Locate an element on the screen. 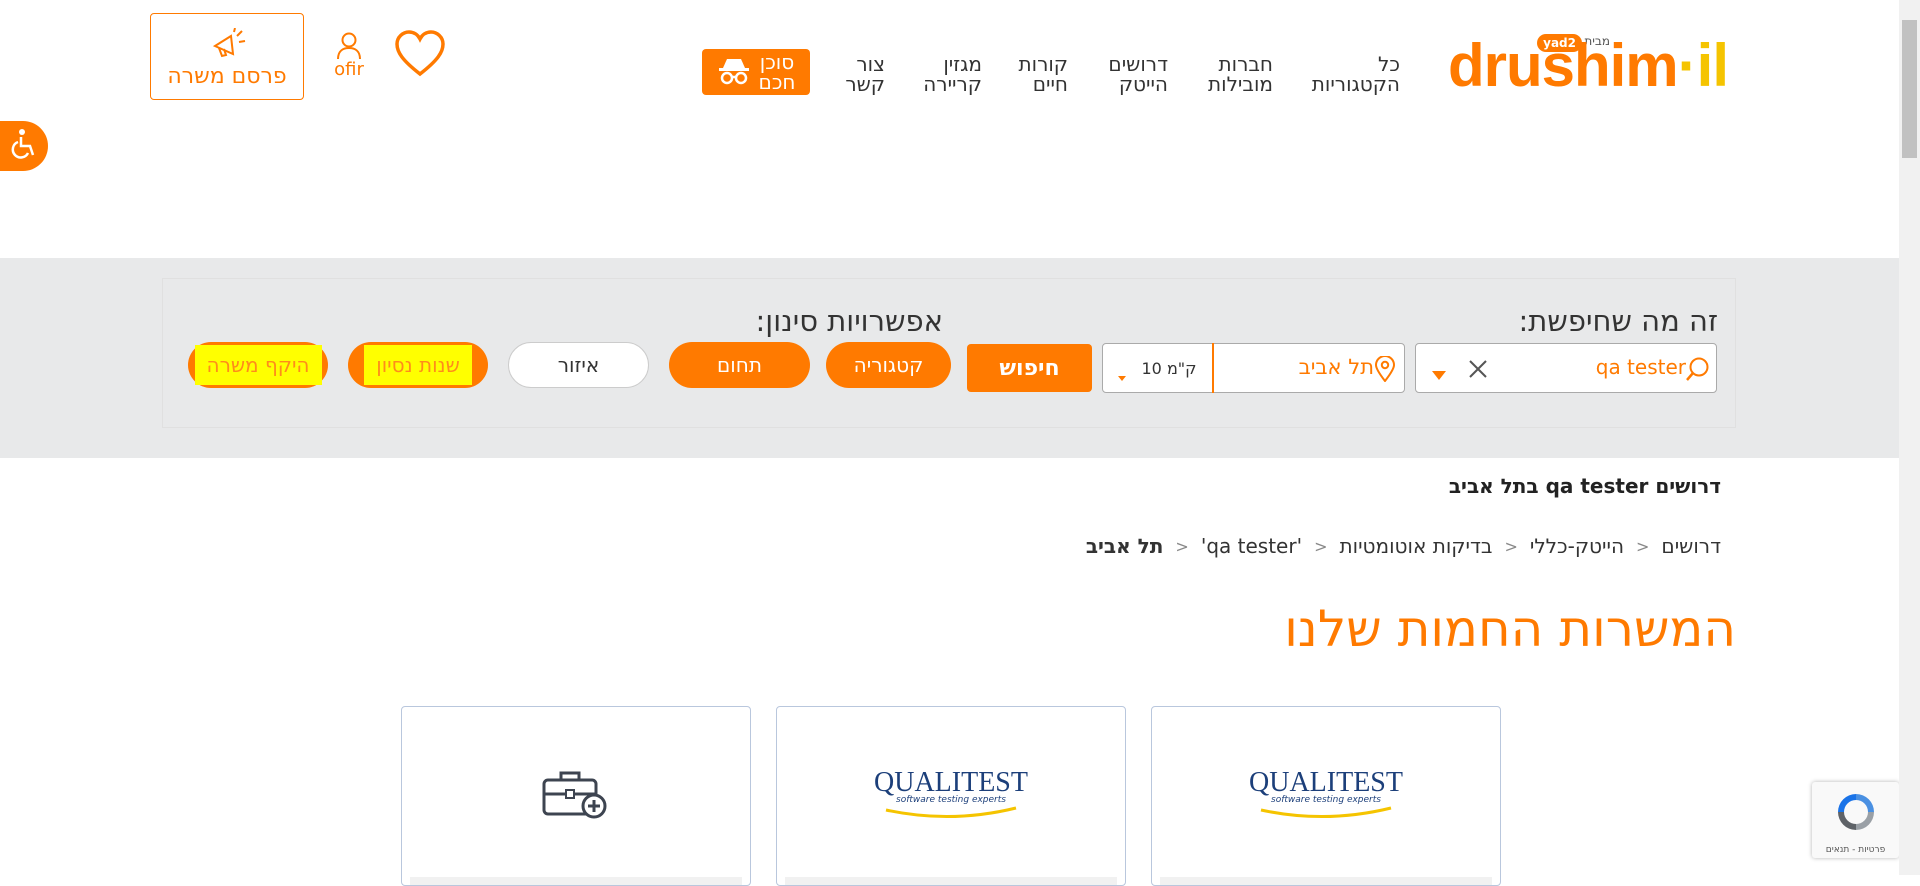  recaptcha-footer: פרטיות - תנאים is located at coordinates (1855, 850).